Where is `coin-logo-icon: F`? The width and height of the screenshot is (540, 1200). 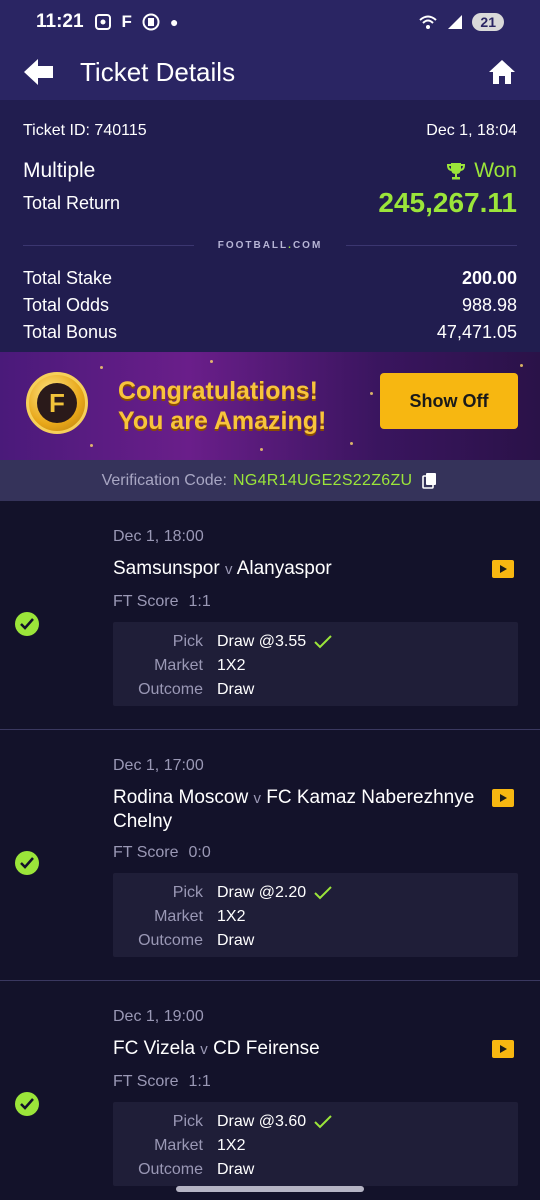 coin-logo-icon: F is located at coordinates (57, 403).